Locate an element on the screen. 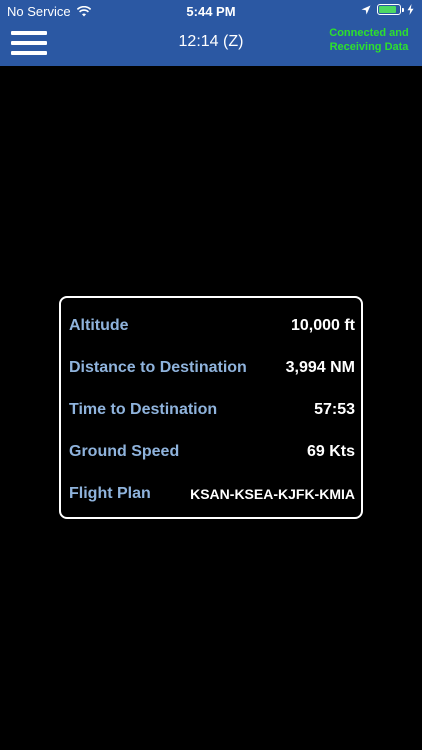 The width and height of the screenshot is (422, 750). distance-row: Distance to Destination 3,994 NM is located at coordinates (212, 368).